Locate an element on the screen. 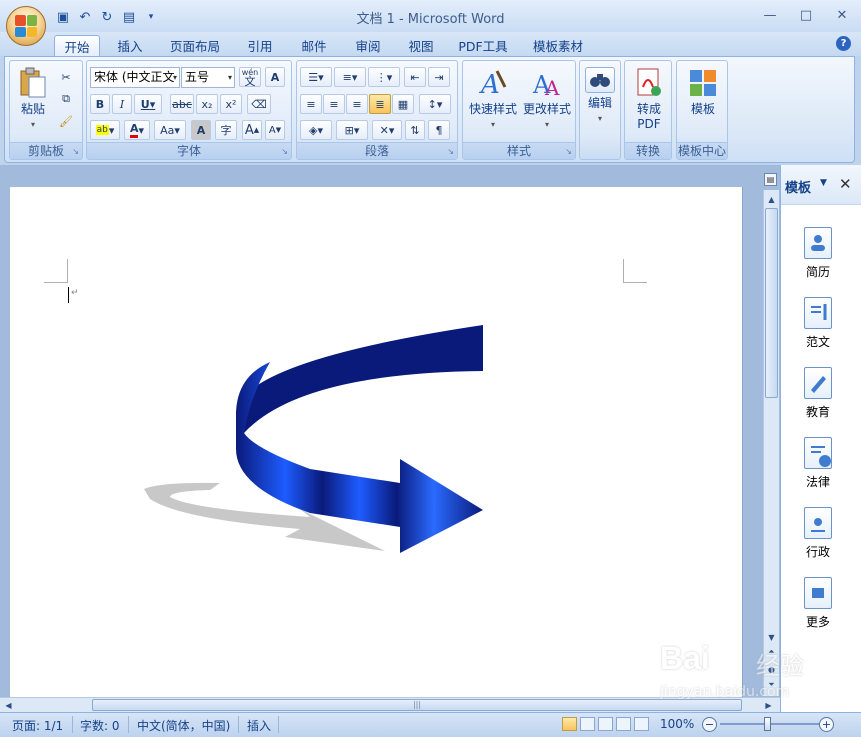 Image resolution: width=861 pixels, height=737 pixels. tab-pdf-tools: PDF工具 is located at coordinates (483, 45).